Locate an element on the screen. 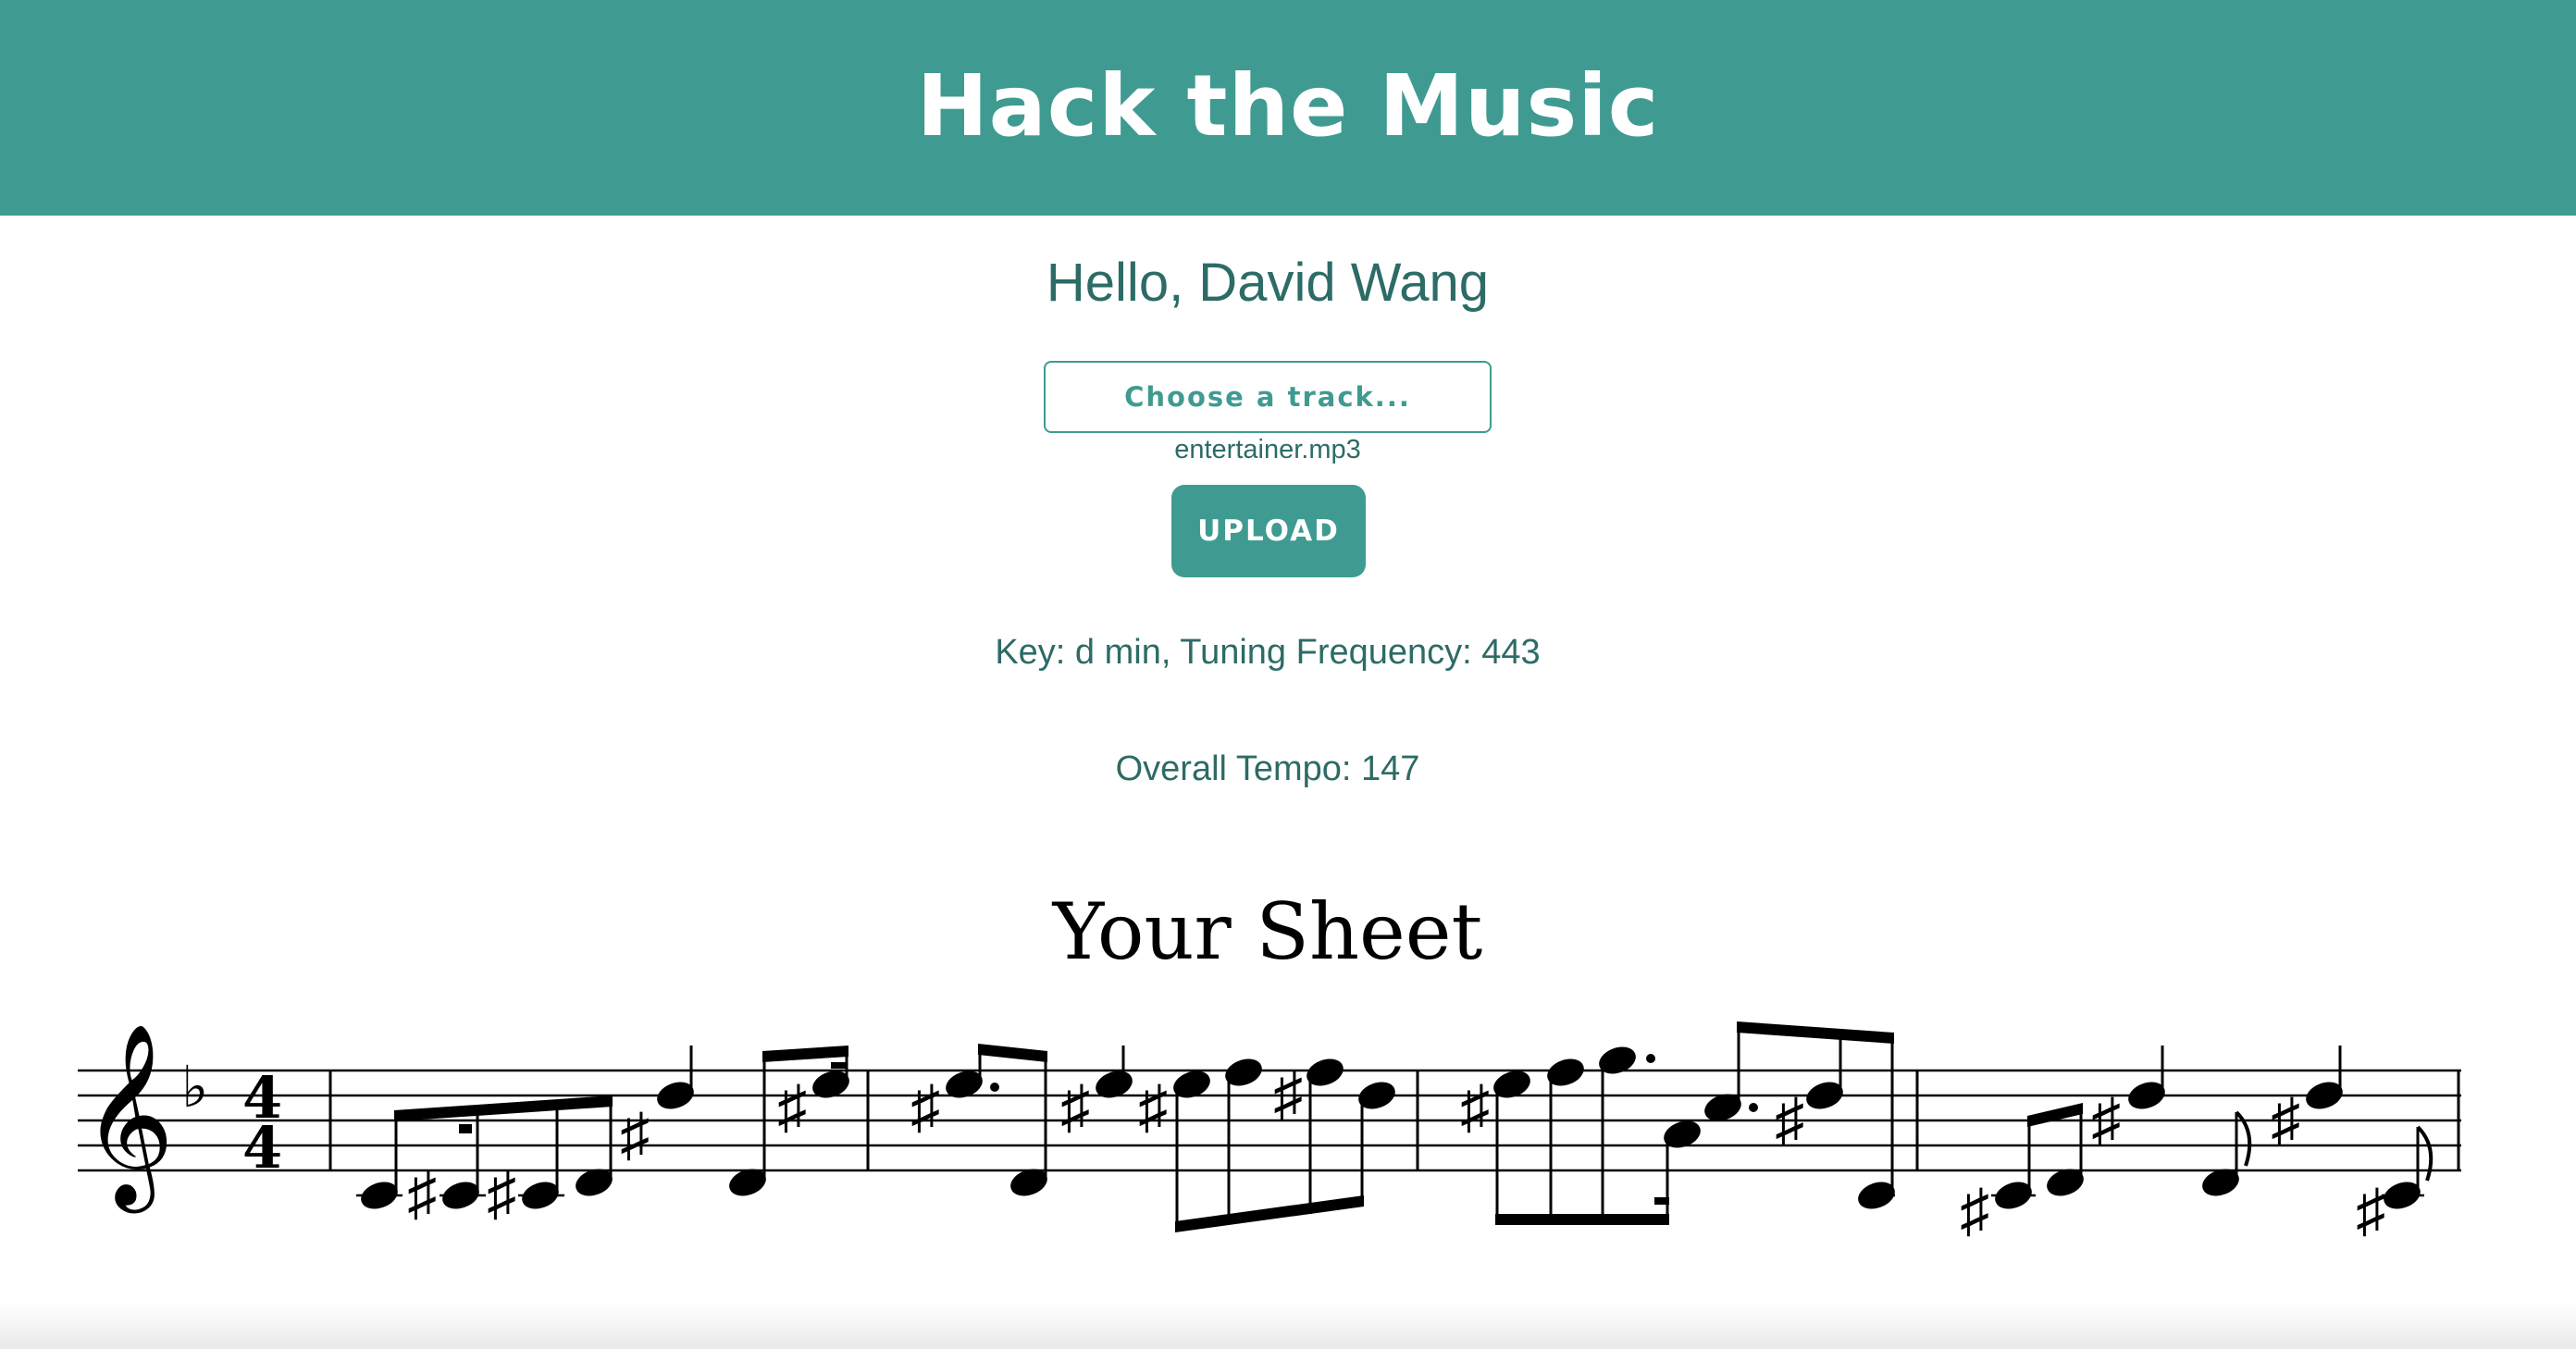 The width and height of the screenshot is (2576, 1349). measure-3: ♯ ♯ is located at coordinates (1678, 1123).